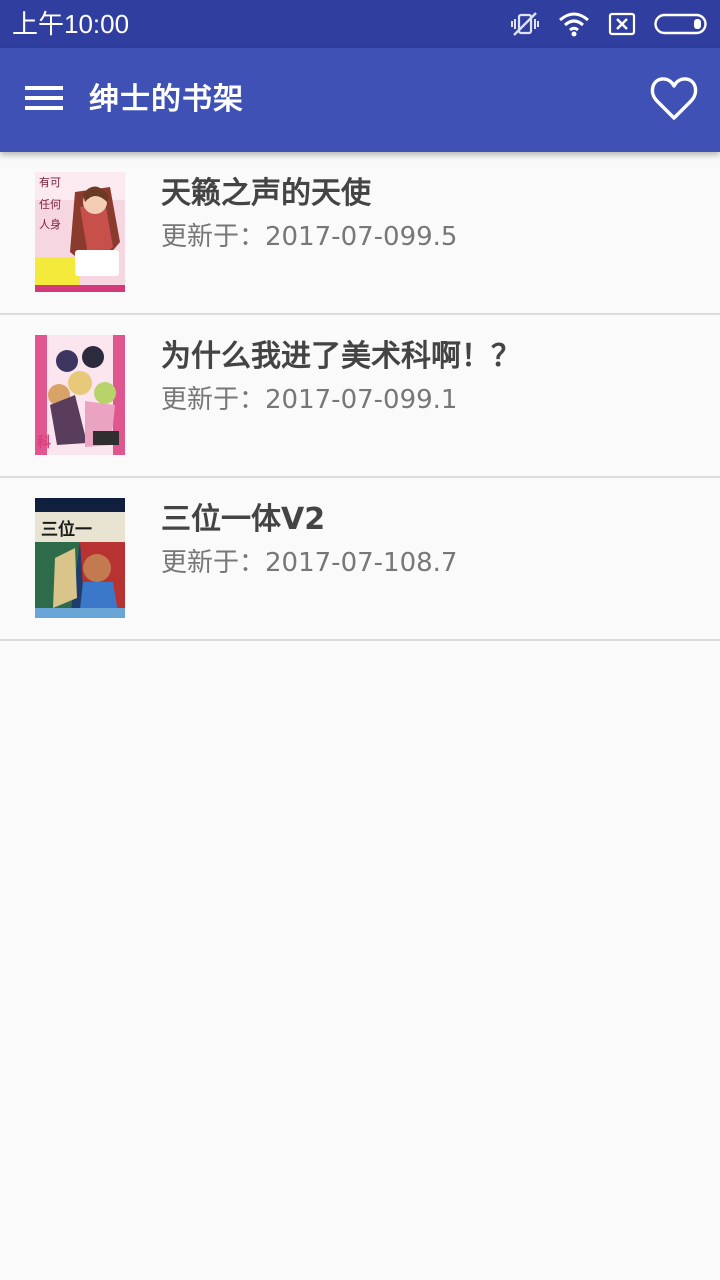 This screenshot has height=1280, width=720. What do you see at coordinates (361, 400) in the screenshot?
I see `update-value: 2017-07-099.1` at bounding box center [361, 400].